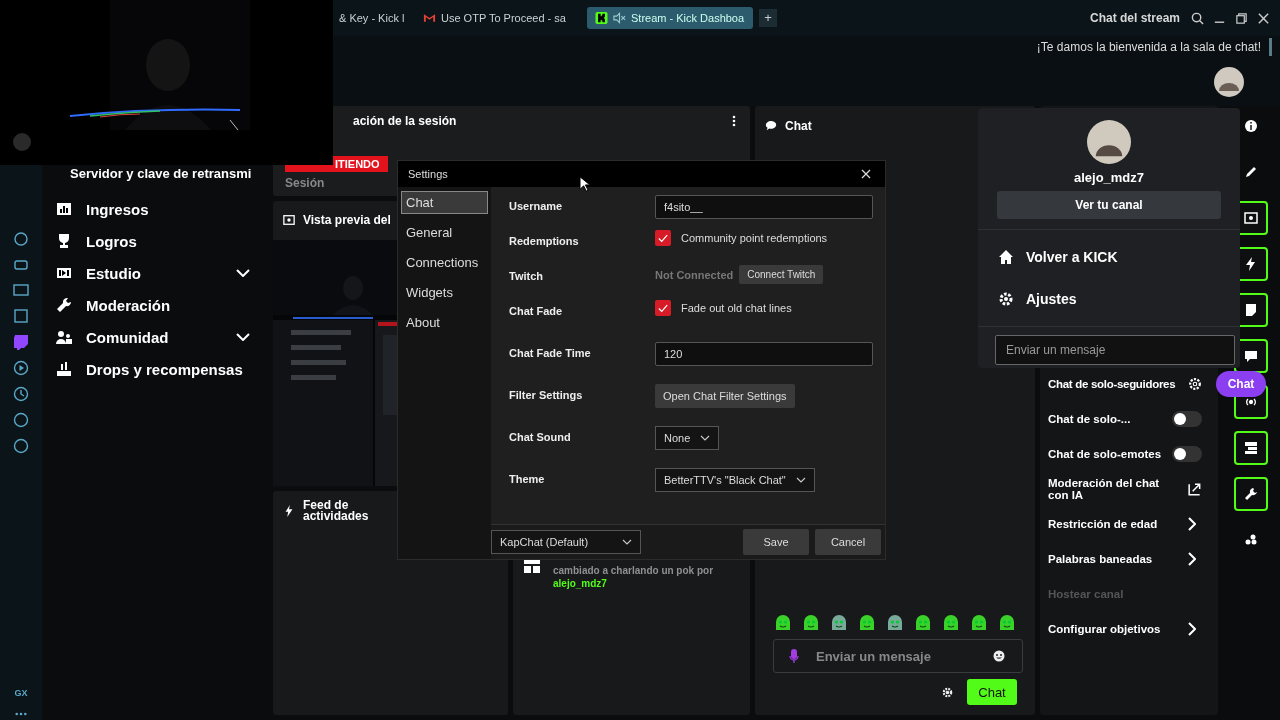 The width and height of the screenshot is (1280, 720). Describe the element at coordinates (725, 396) in the screenshot. I see `filter-settings-button: Open Chat Filter Settings` at that location.